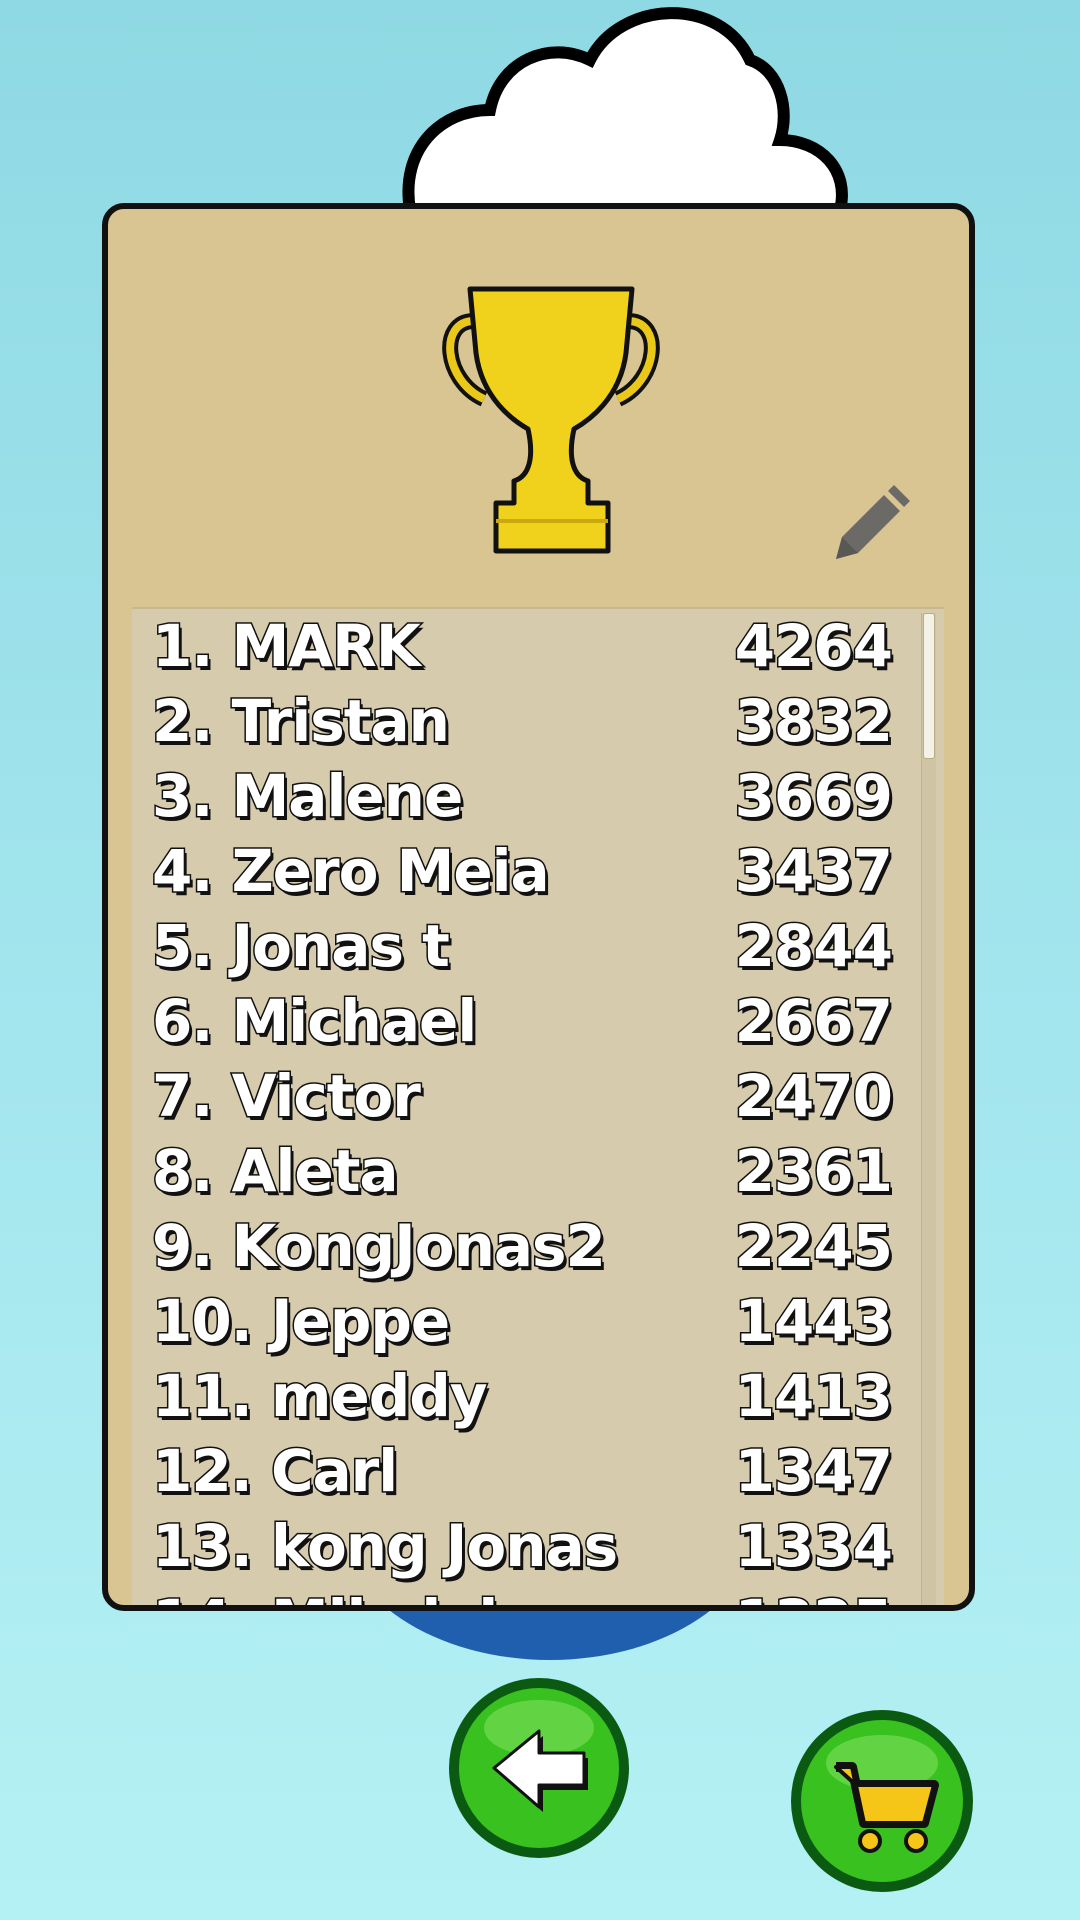 This screenshot has height=1920, width=1080. Describe the element at coordinates (625, 111) in the screenshot. I see `cloud-decoration` at that location.